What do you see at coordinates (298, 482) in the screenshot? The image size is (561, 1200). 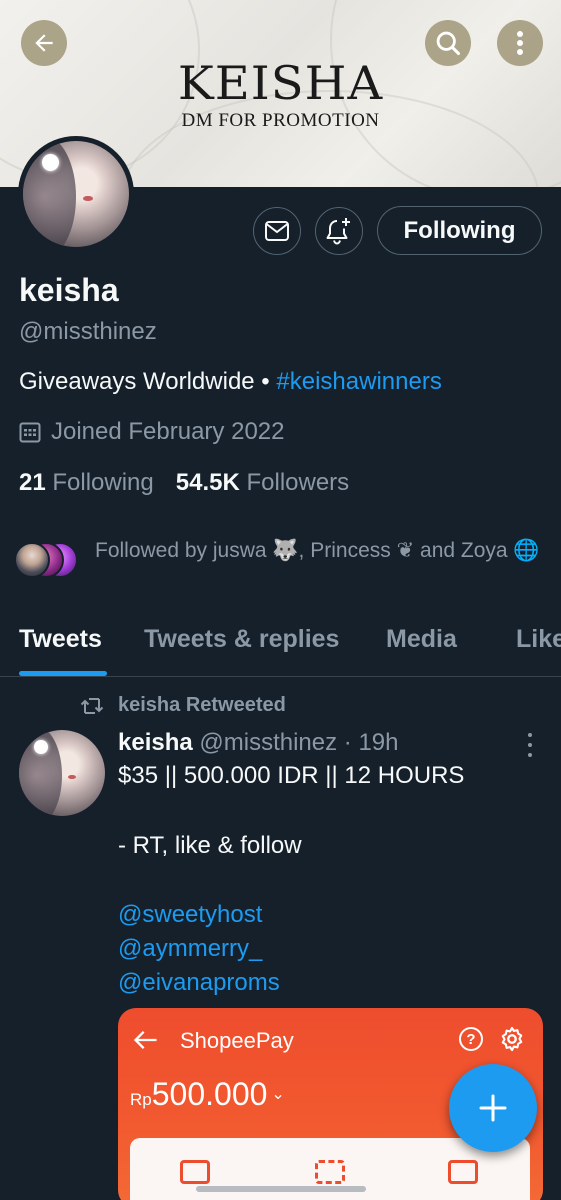 I see `followers-label: Followers` at bounding box center [298, 482].